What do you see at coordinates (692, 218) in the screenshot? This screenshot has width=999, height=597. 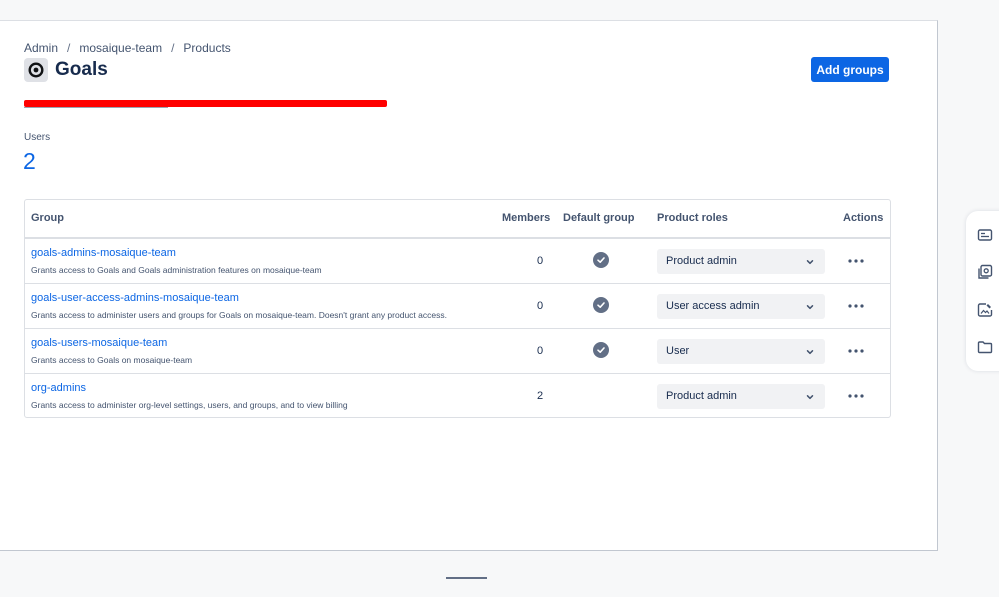 I see `header-product-roles: Product roles` at bounding box center [692, 218].